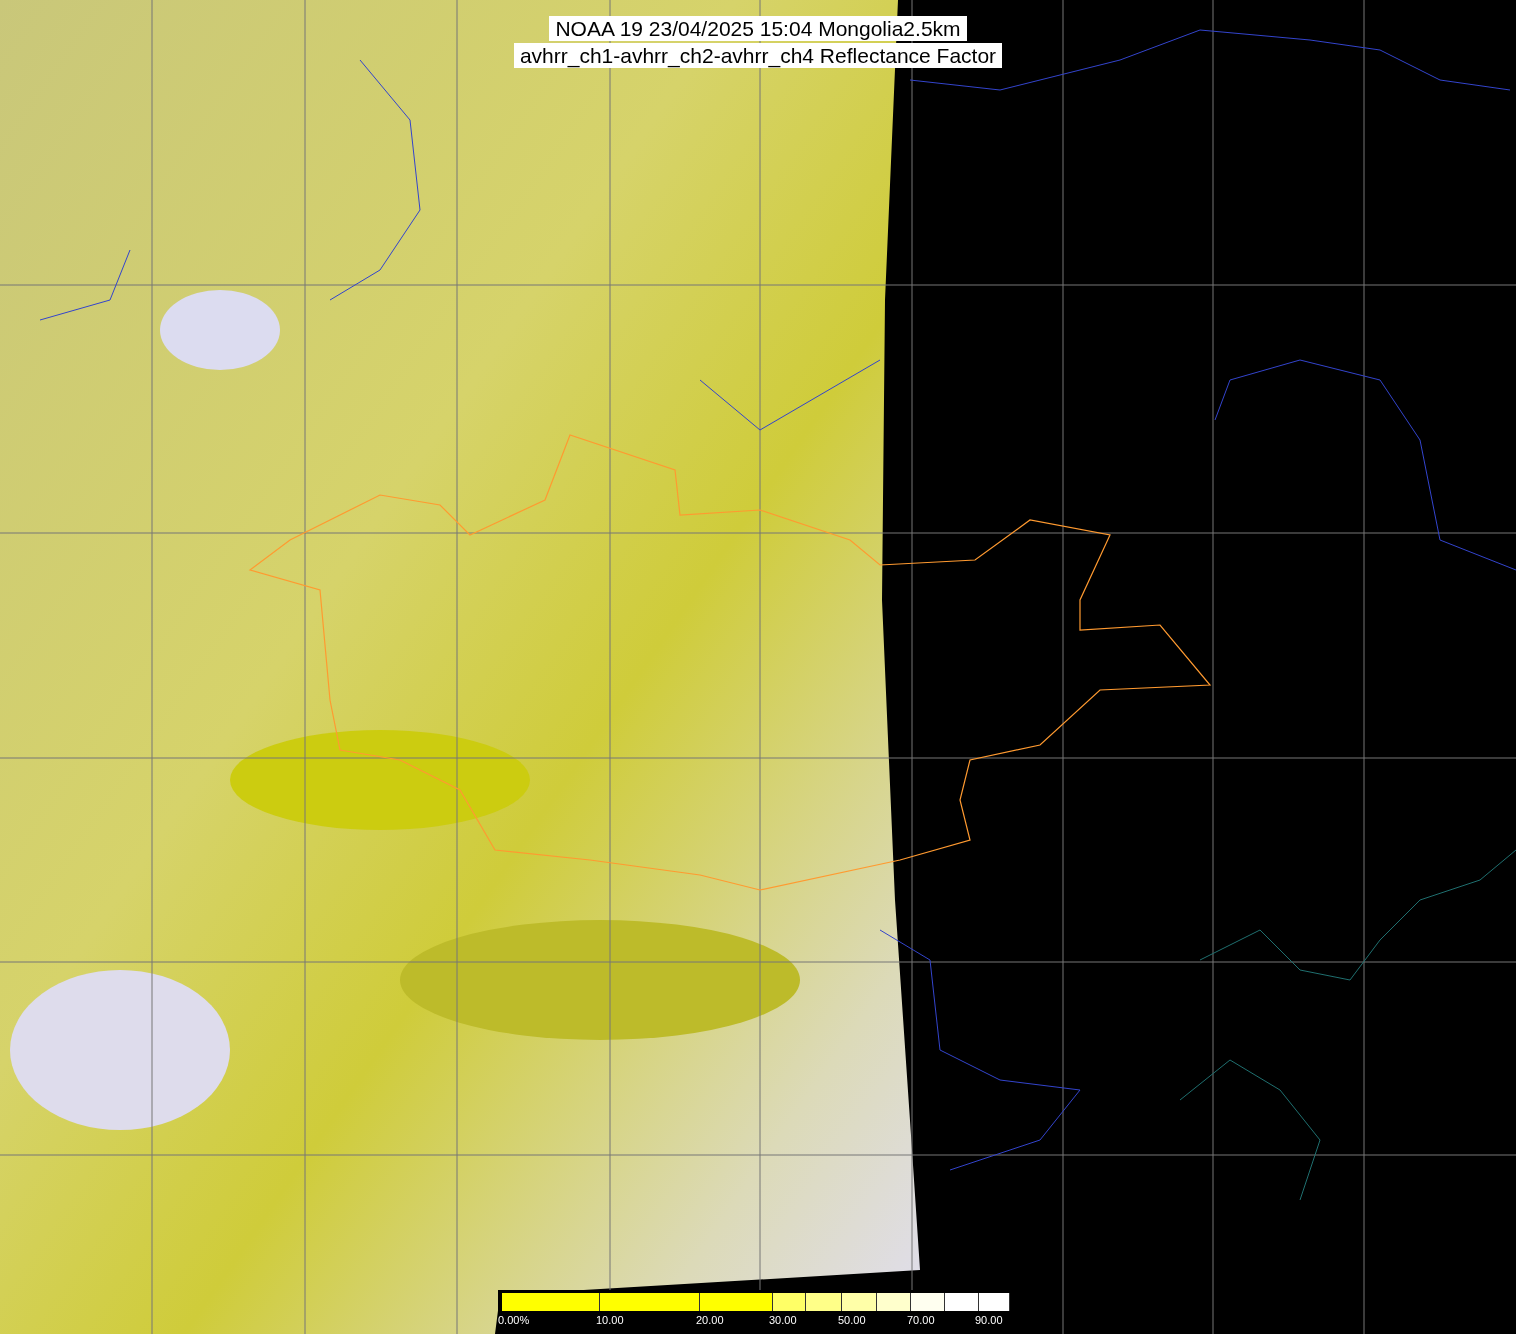 Image resolution: width=1516 pixels, height=1334 pixels. What do you see at coordinates (710, 1320) in the screenshot?
I see `colorbar-label: 20.00` at bounding box center [710, 1320].